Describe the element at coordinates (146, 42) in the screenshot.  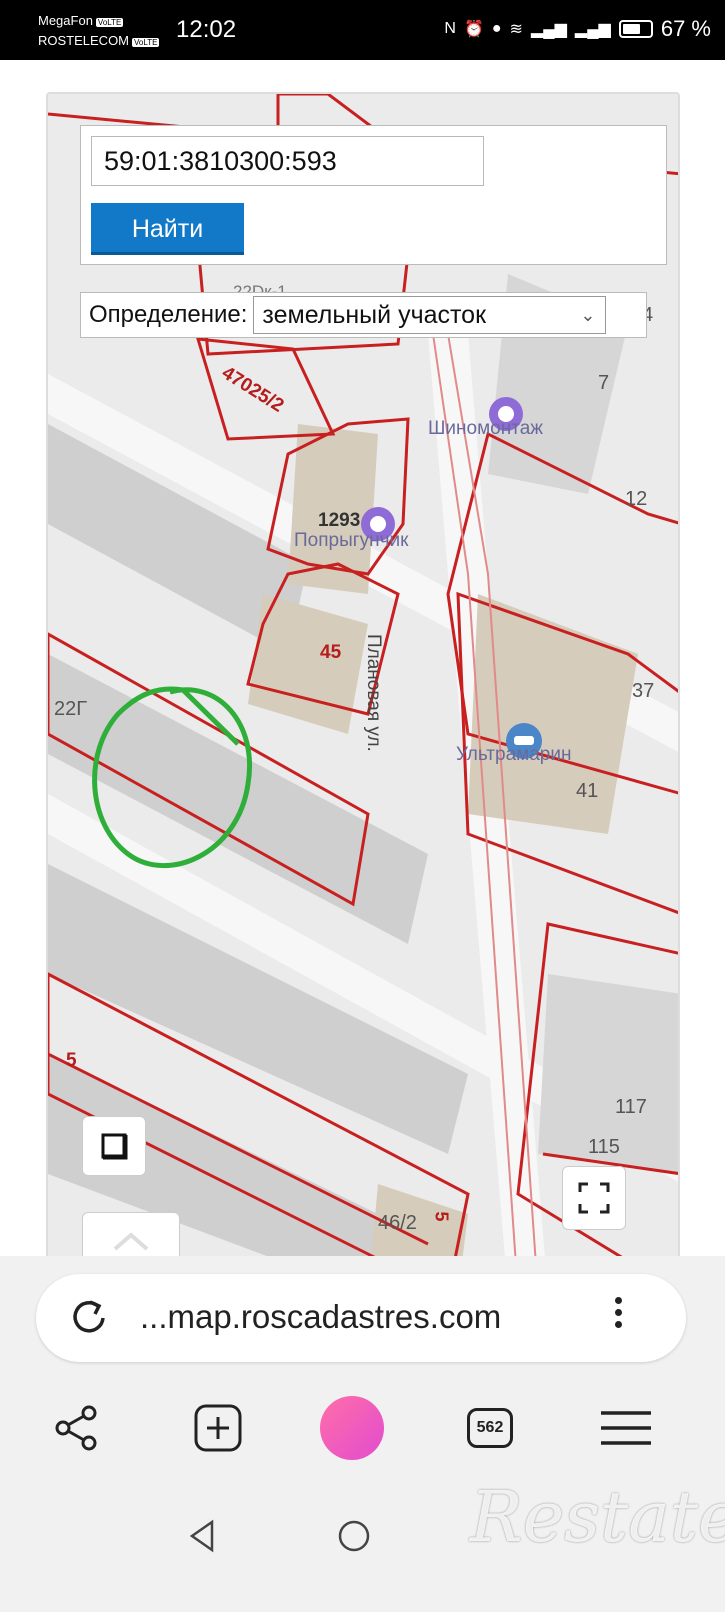
I see `volte-badge-2: VoLTE` at that location.